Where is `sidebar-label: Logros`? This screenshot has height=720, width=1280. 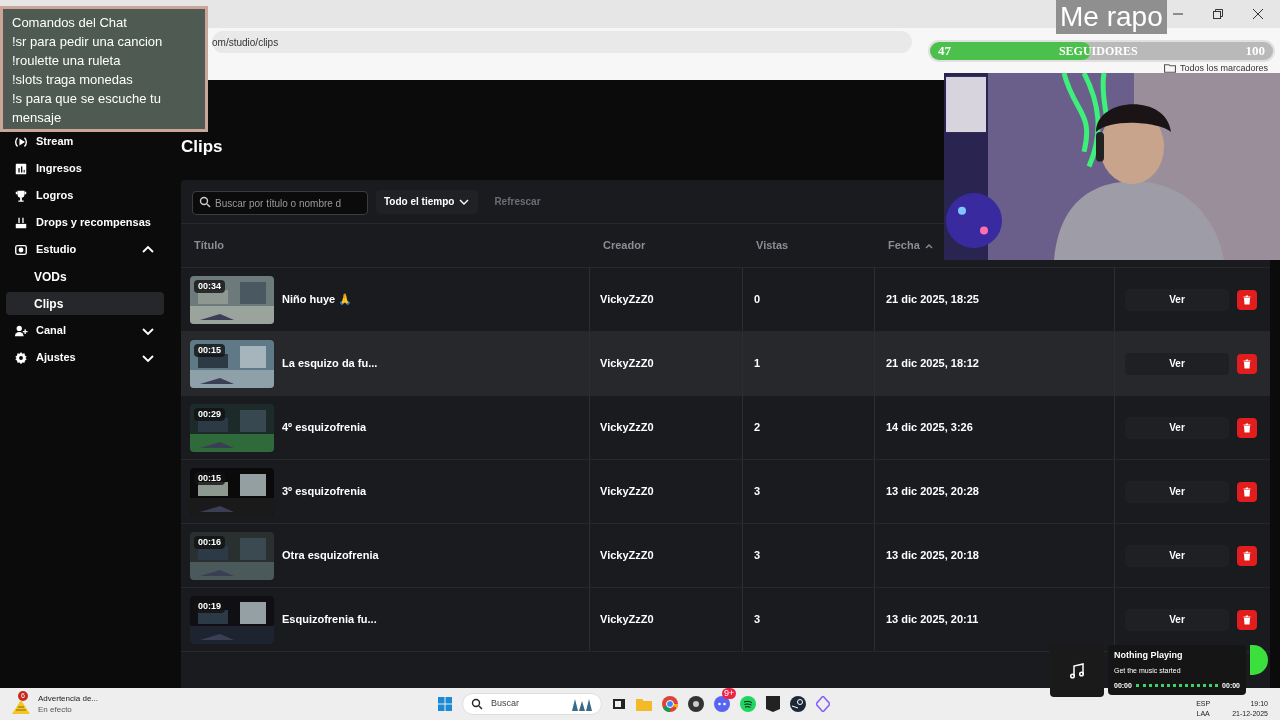
sidebar-label: Logros is located at coordinates (55, 196).